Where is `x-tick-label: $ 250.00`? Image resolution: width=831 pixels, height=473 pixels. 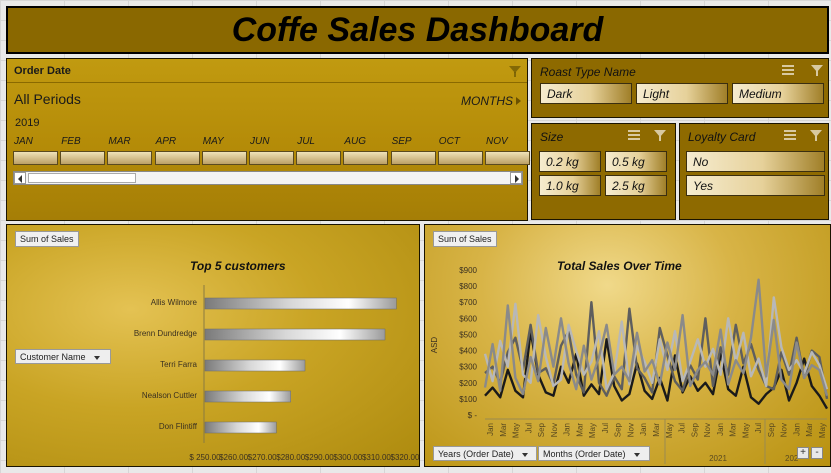 x-tick-label: $ 250.00 is located at coordinates (205, 457).